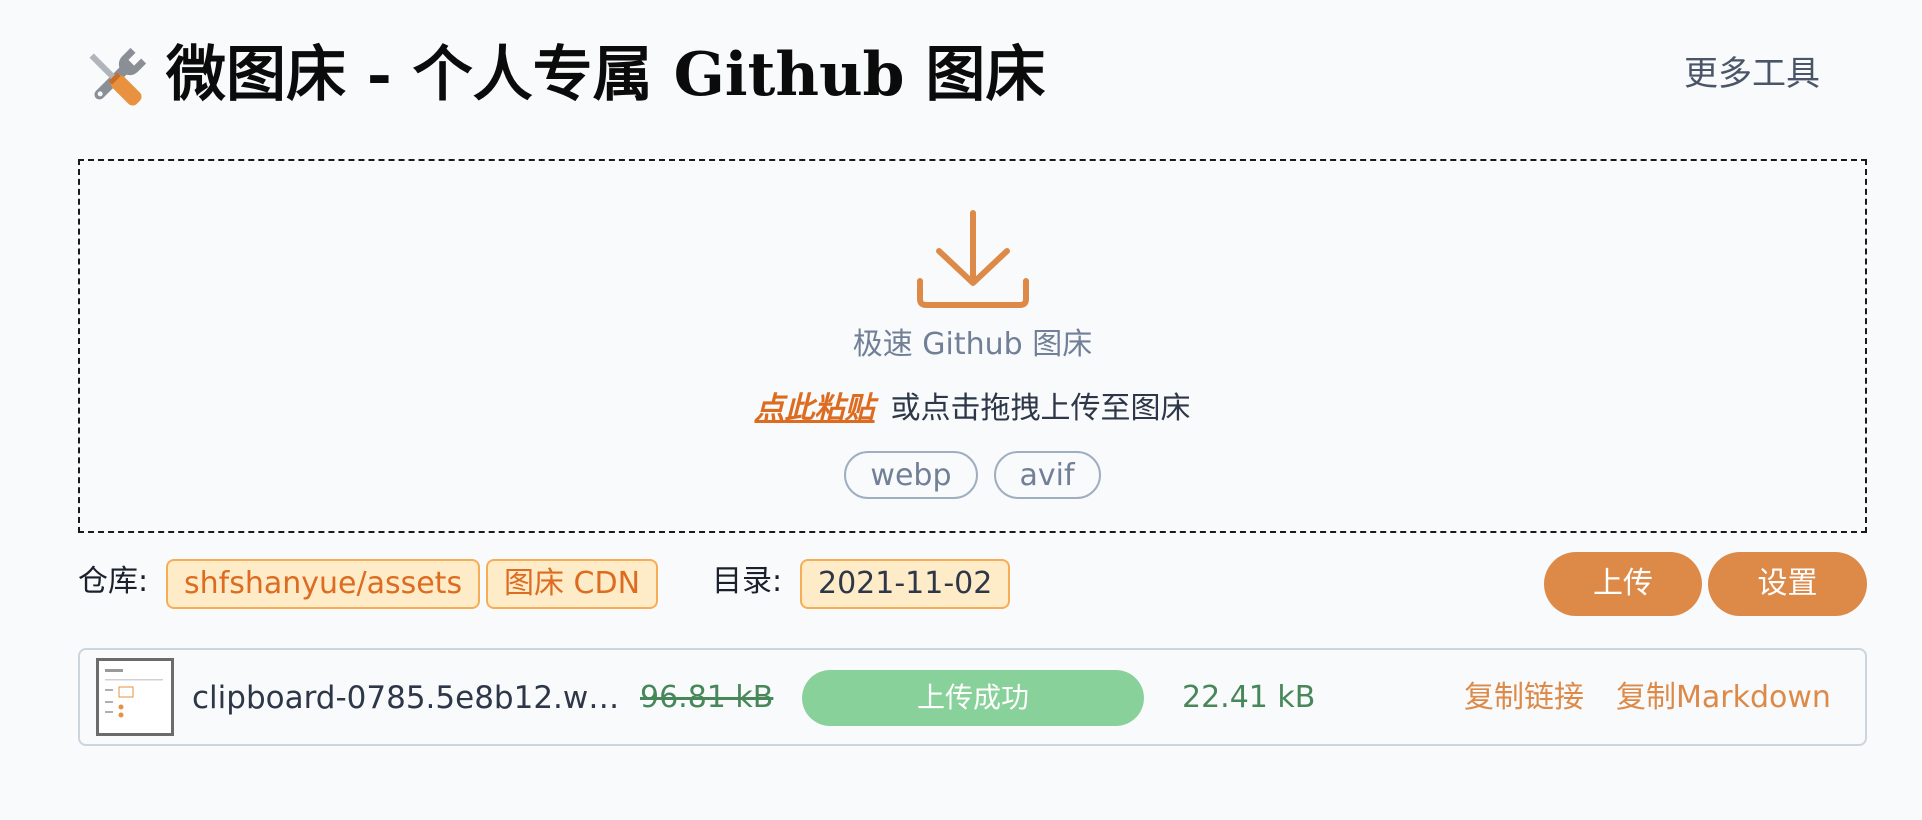  I want to click on format-tag-webp: webp, so click(911, 475).